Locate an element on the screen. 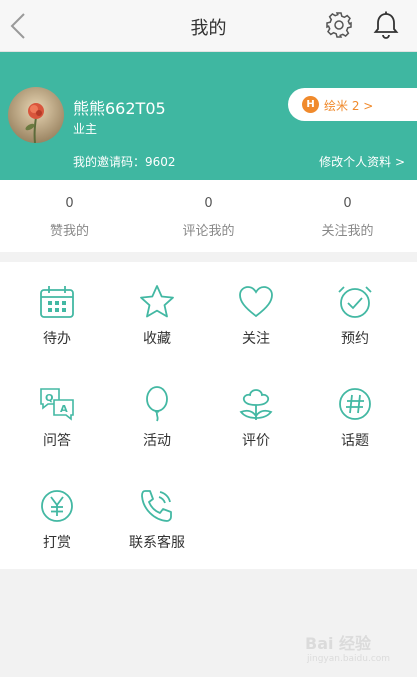 The width and height of the screenshot is (417, 677). username: 熊熊662T05 is located at coordinates (119, 108).